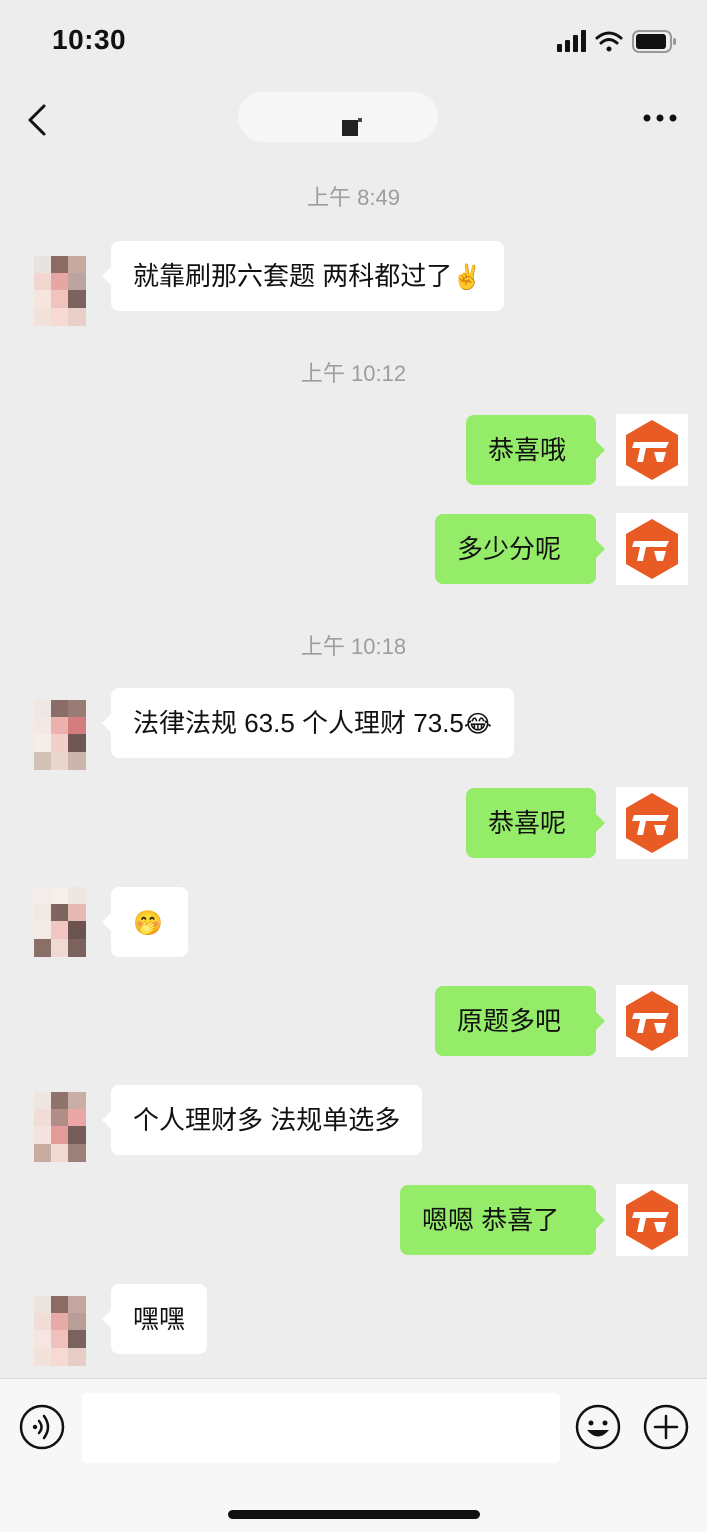 The image size is (707, 1532). I want to click on timestamp: 上午 10:18, so click(353, 646).